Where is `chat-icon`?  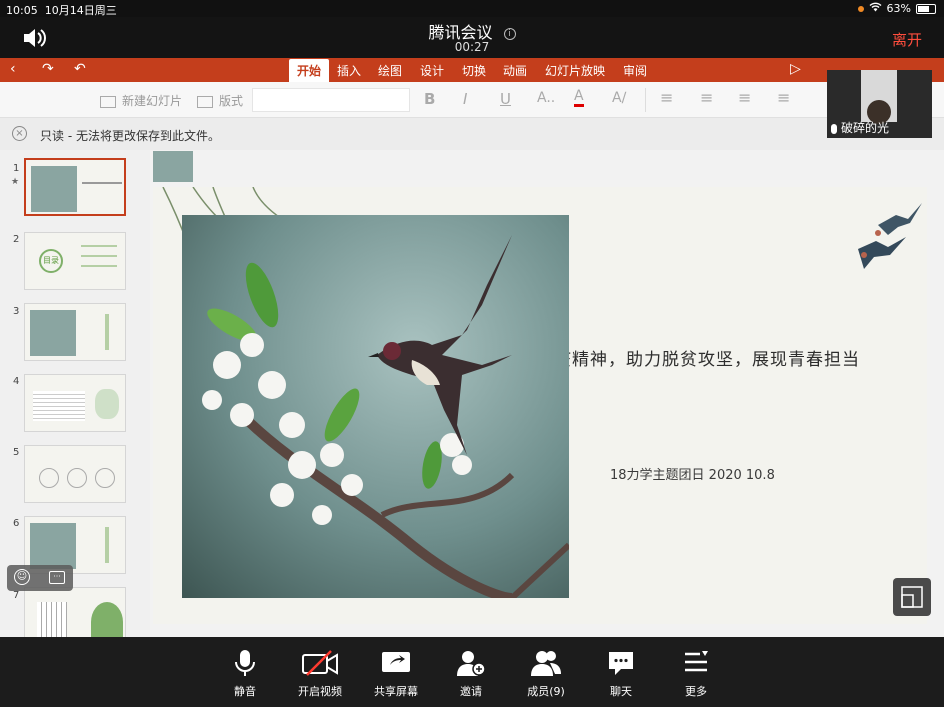 chat-icon is located at coordinates (621, 663).